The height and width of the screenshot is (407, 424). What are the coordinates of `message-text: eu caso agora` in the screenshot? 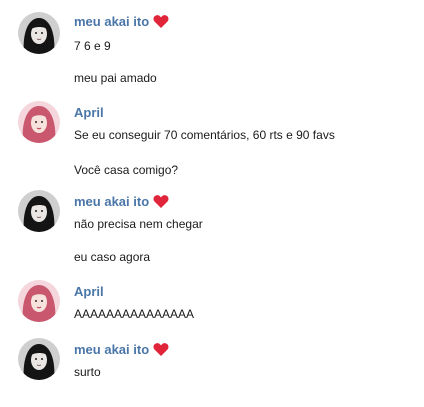 It's located at (112, 257).